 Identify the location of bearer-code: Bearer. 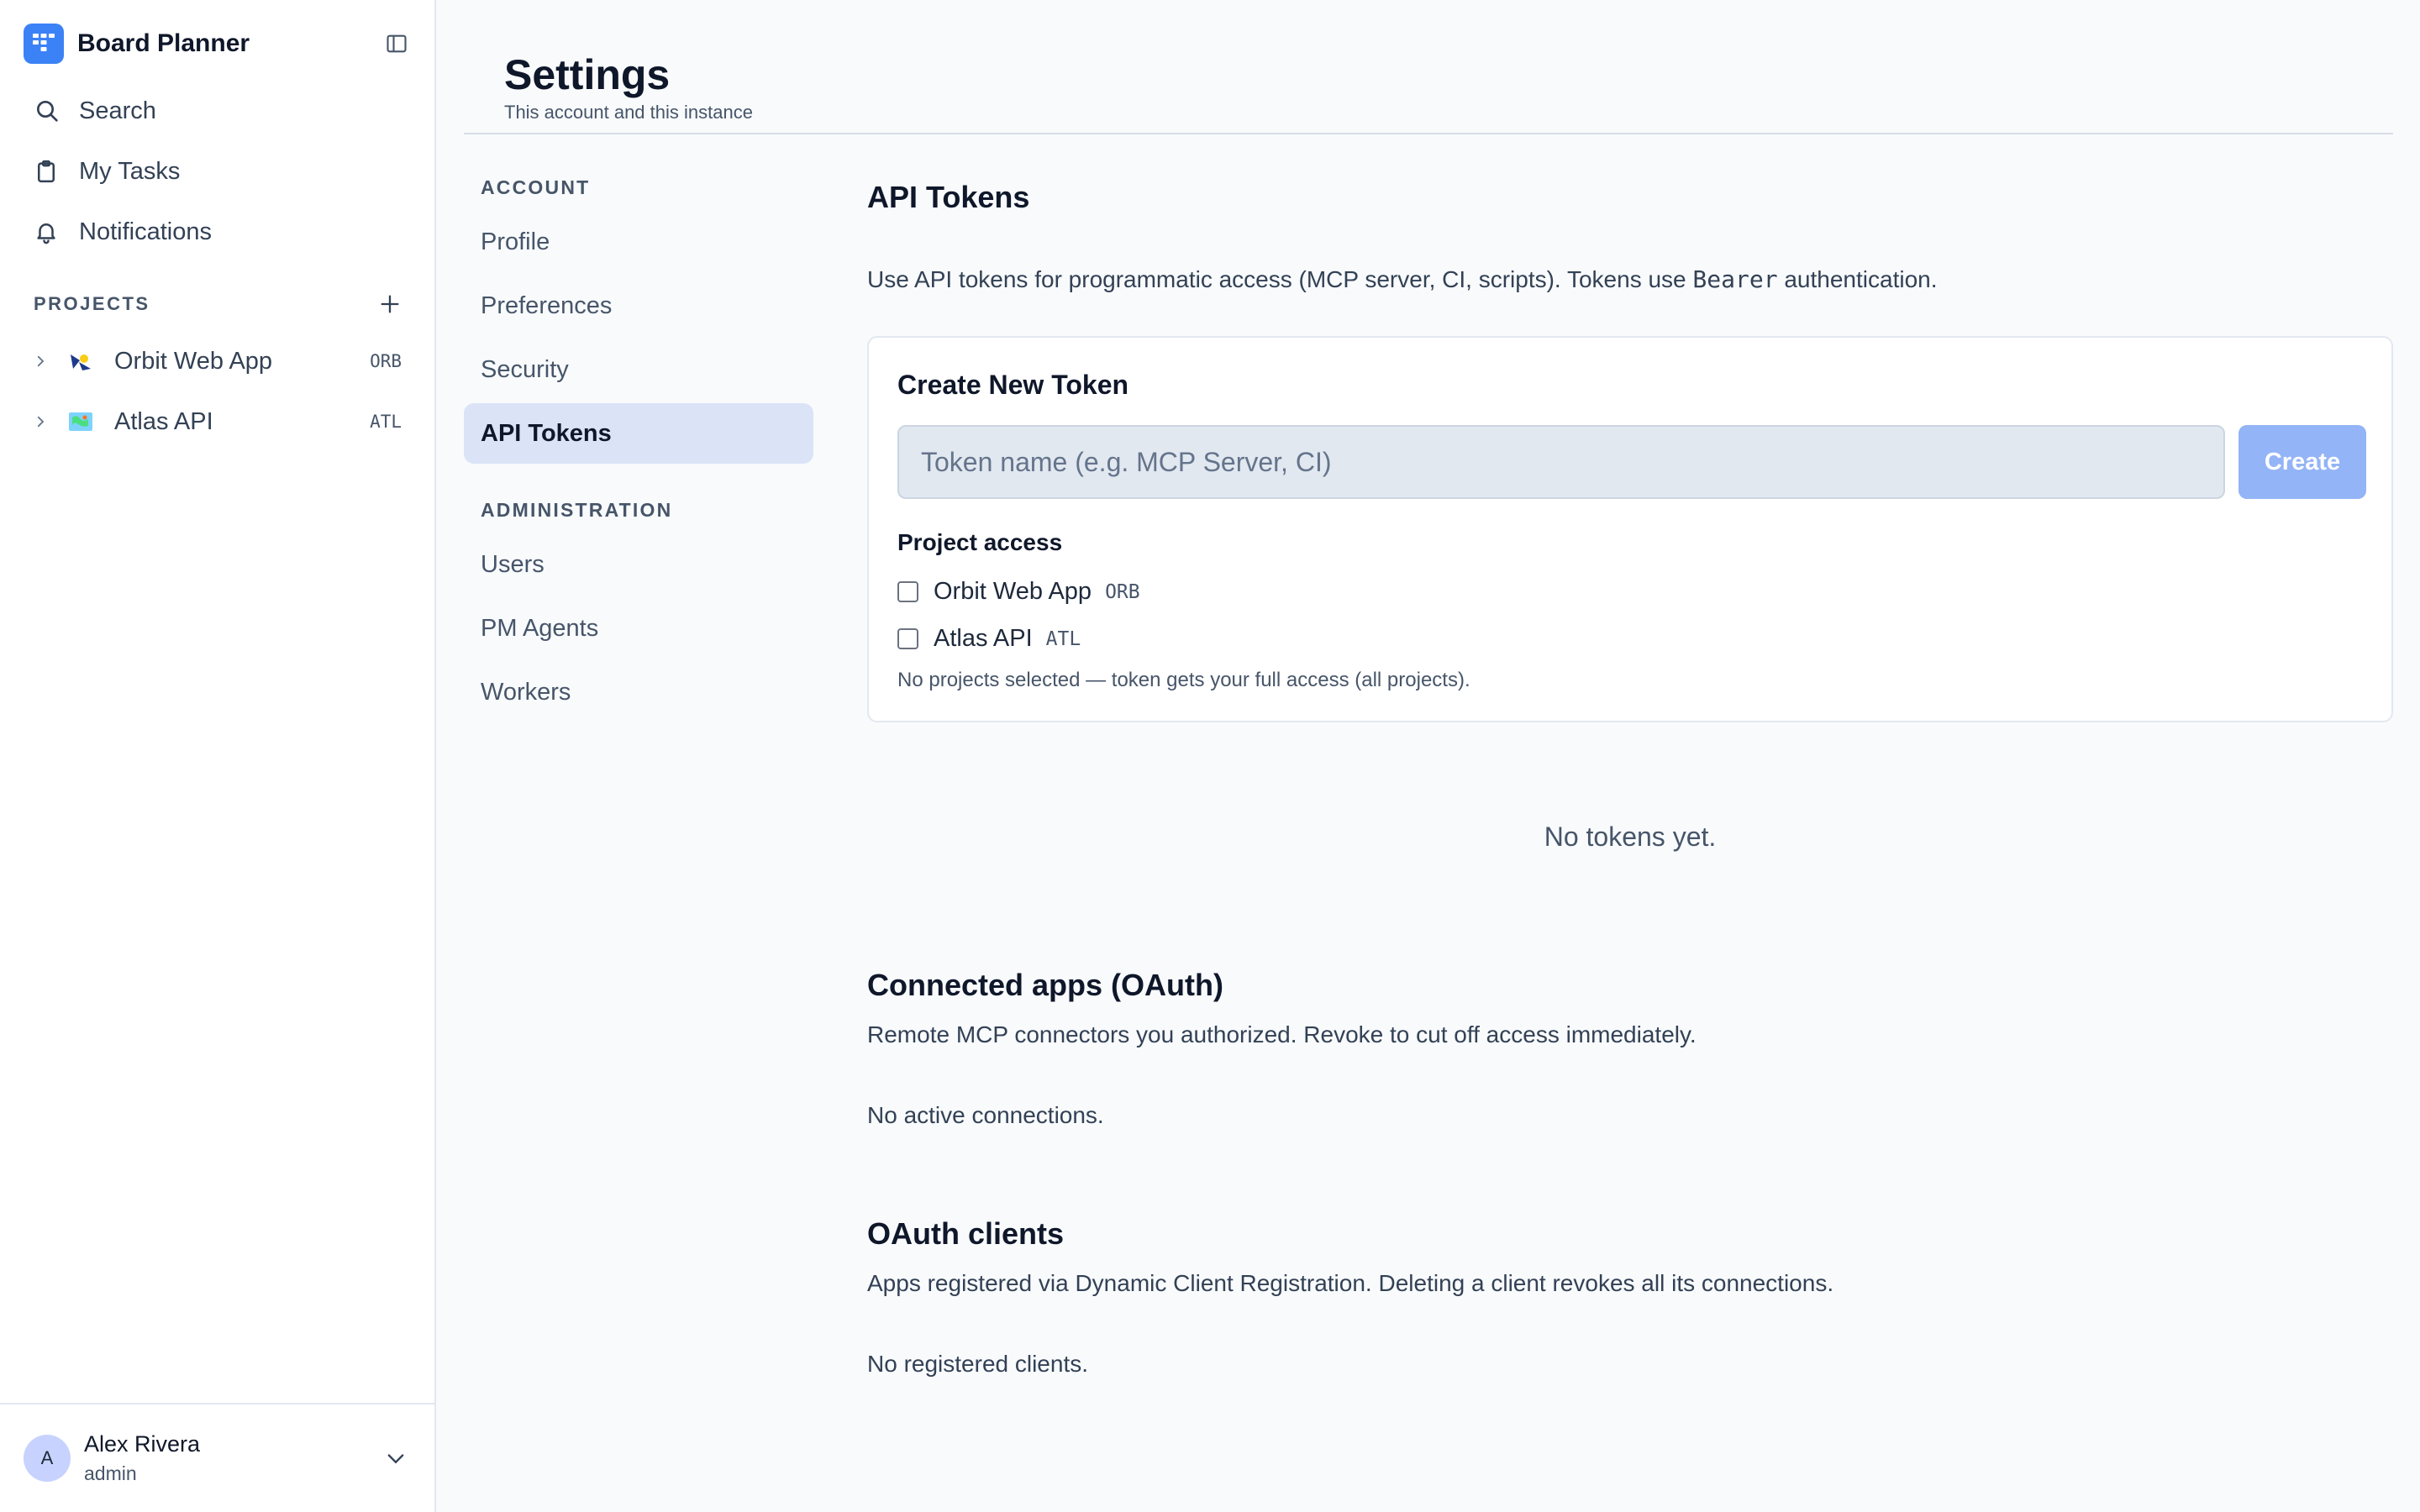
(1735, 279).